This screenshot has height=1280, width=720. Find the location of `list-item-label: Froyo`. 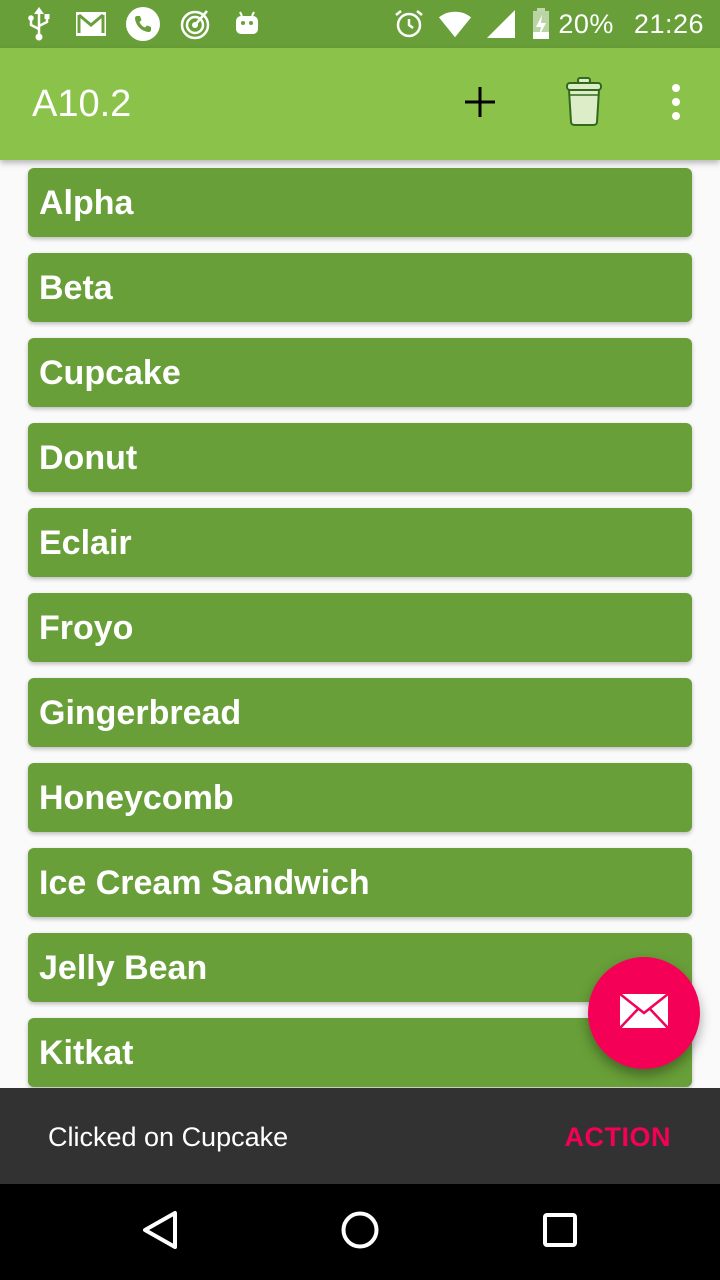

list-item-label: Froyo is located at coordinates (86, 628).